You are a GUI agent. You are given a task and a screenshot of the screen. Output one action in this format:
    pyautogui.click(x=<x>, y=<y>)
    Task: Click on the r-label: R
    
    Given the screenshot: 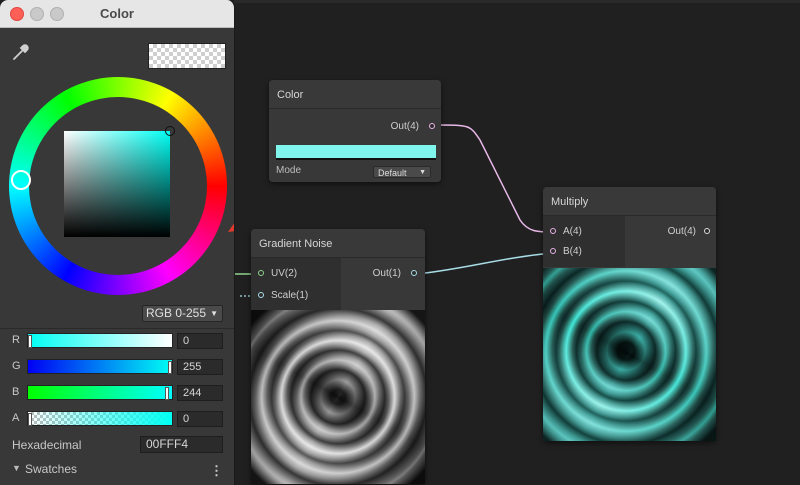 What is the action you would take?
    pyautogui.click(x=16, y=340)
    